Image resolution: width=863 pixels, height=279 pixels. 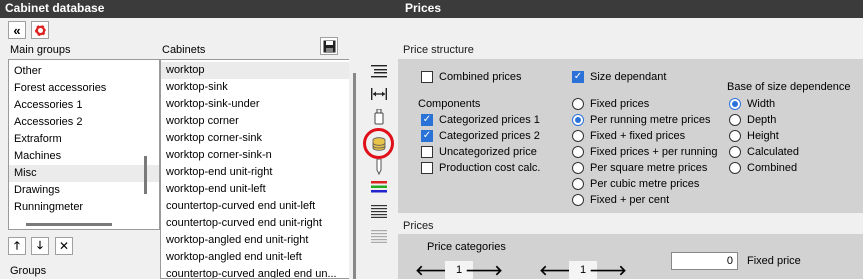 What do you see at coordinates (481, 136) in the screenshot?
I see `component-checkbox: ✓ Categorized prices 2` at bounding box center [481, 136].